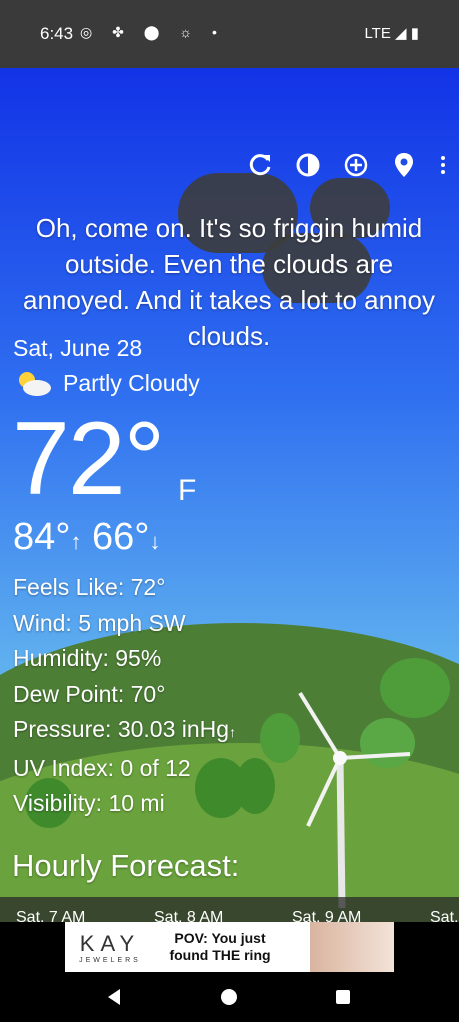 This screenshot has width=459, height=1022. What do you see at coordinates (155, 541) in the screenshot?
I see `down-arrow-icon: ↓` at bounding box center [155, 541].